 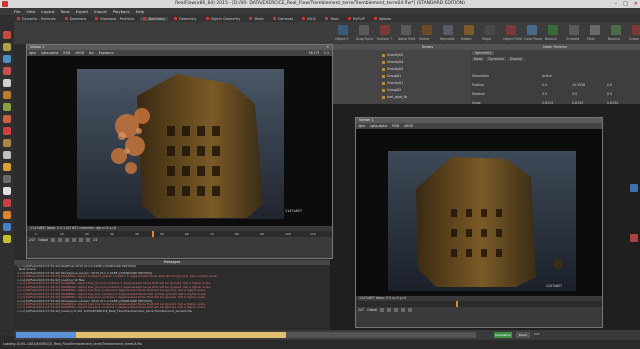 I want to click on shelf-tab: Cameras, so click(x=283, y=19).